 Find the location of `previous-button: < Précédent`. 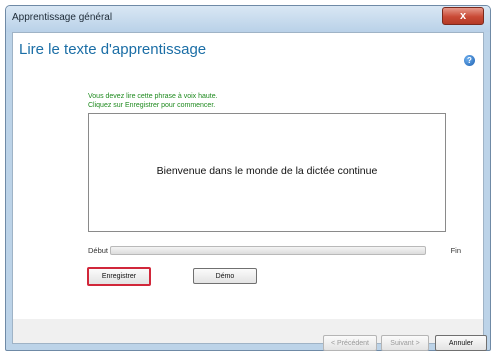

previous-button: < Précédent is located at coordinates (350, 343).